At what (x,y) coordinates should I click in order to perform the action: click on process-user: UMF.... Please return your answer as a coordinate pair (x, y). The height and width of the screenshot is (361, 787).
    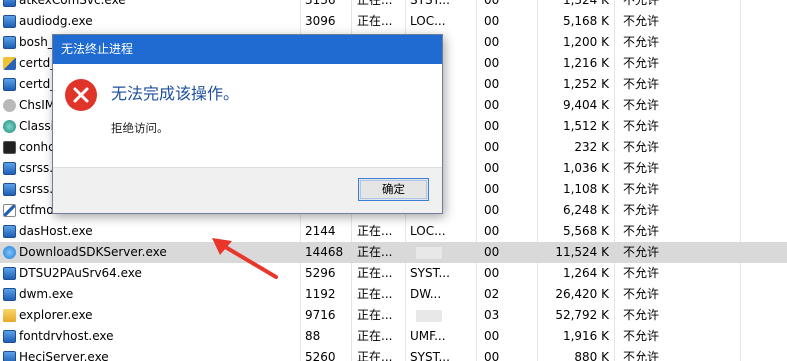
    Looking at the image, I should click on (428, 336).